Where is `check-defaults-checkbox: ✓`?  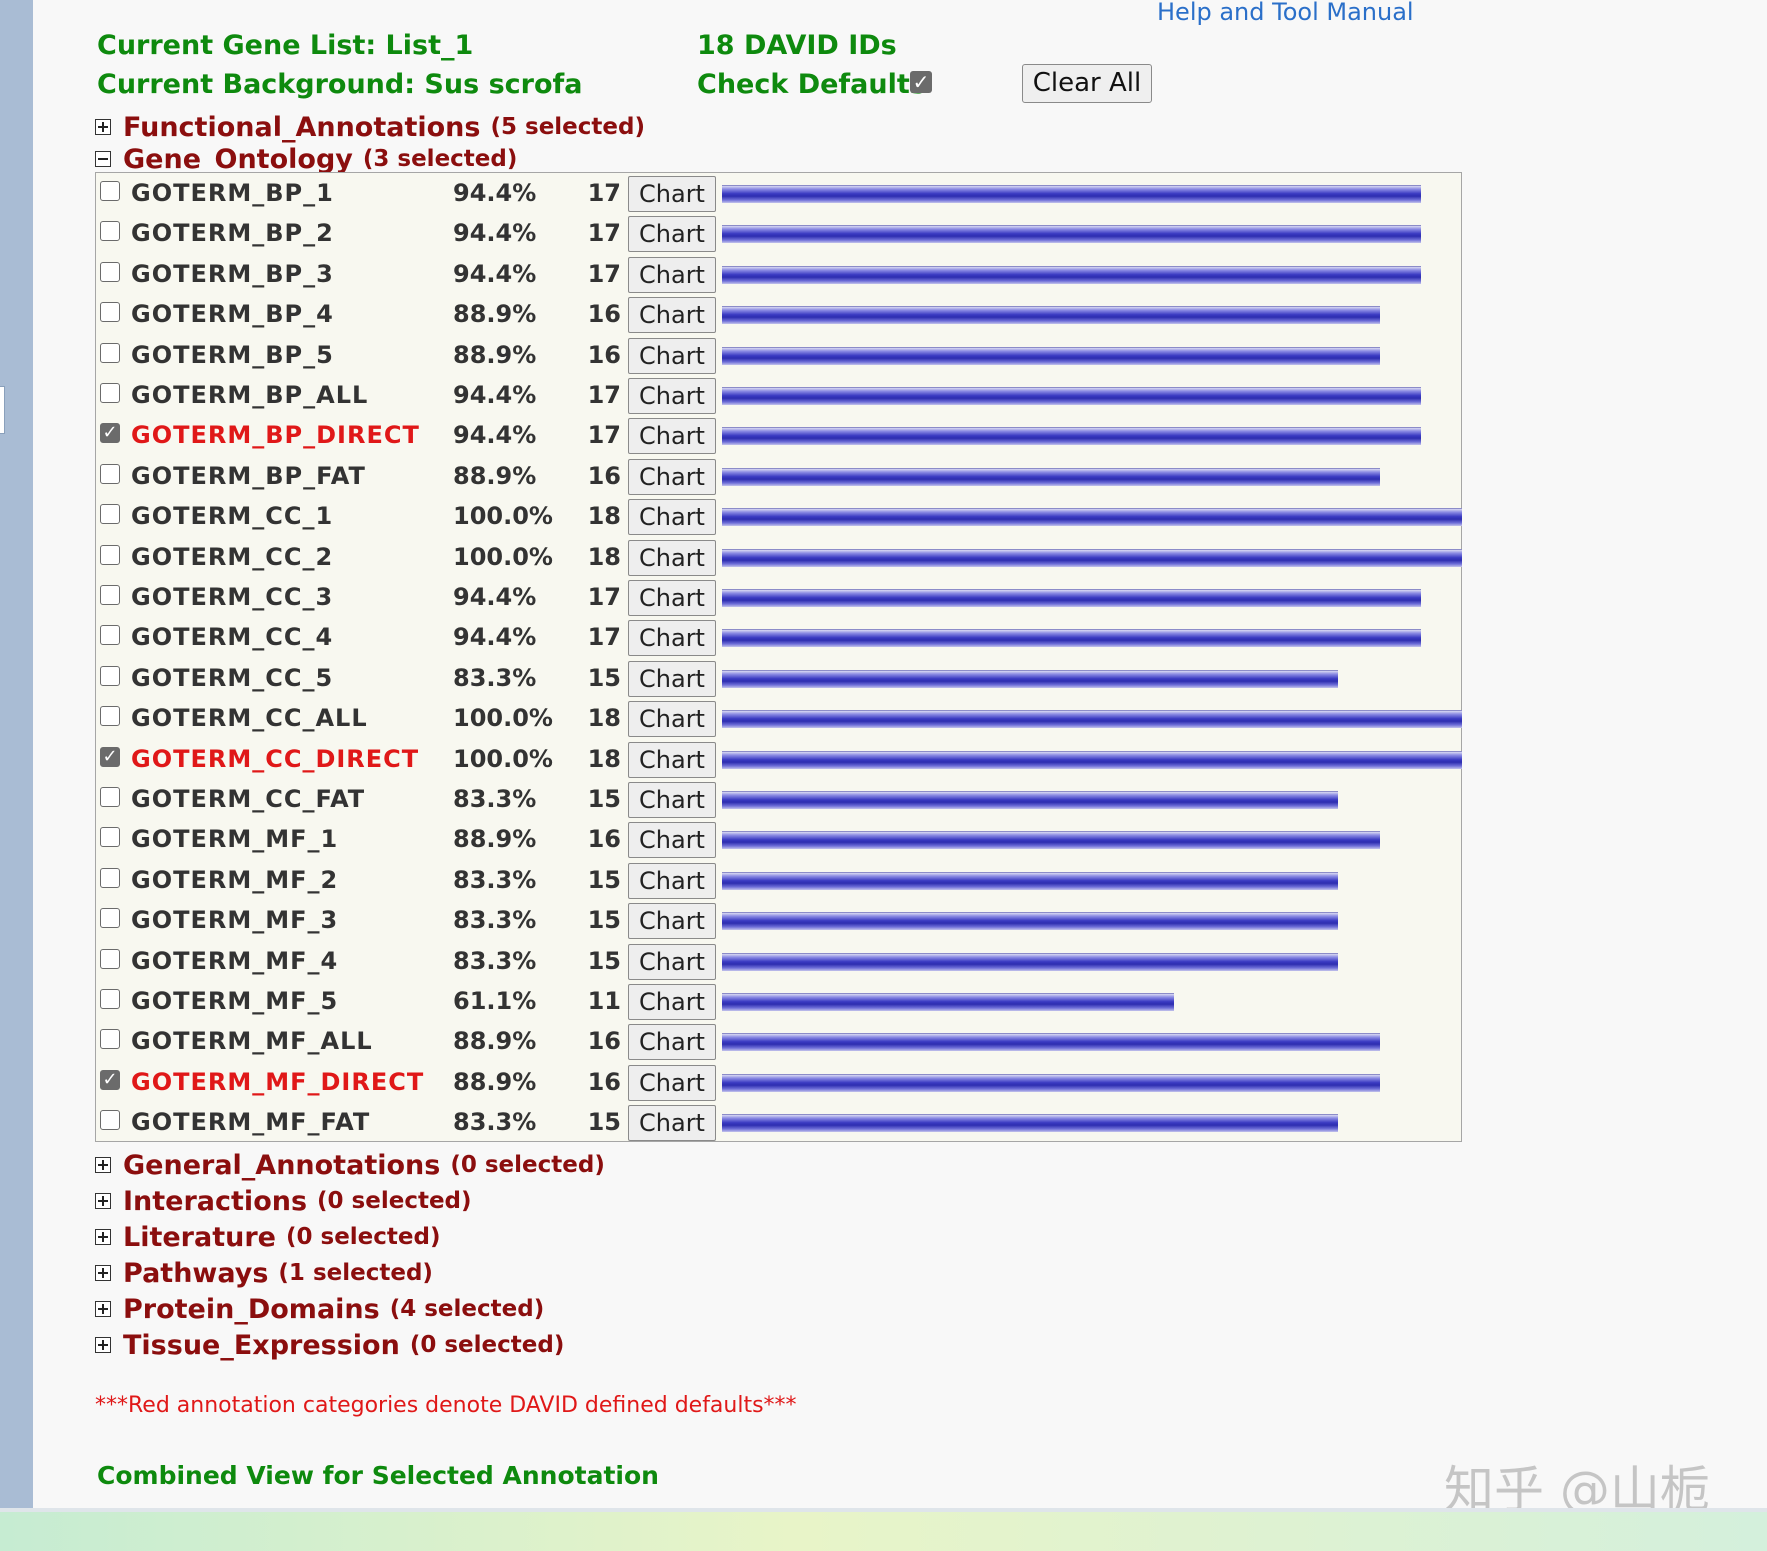
check-defaults-checkbox: ✓ is located at coordinates (921, 82).